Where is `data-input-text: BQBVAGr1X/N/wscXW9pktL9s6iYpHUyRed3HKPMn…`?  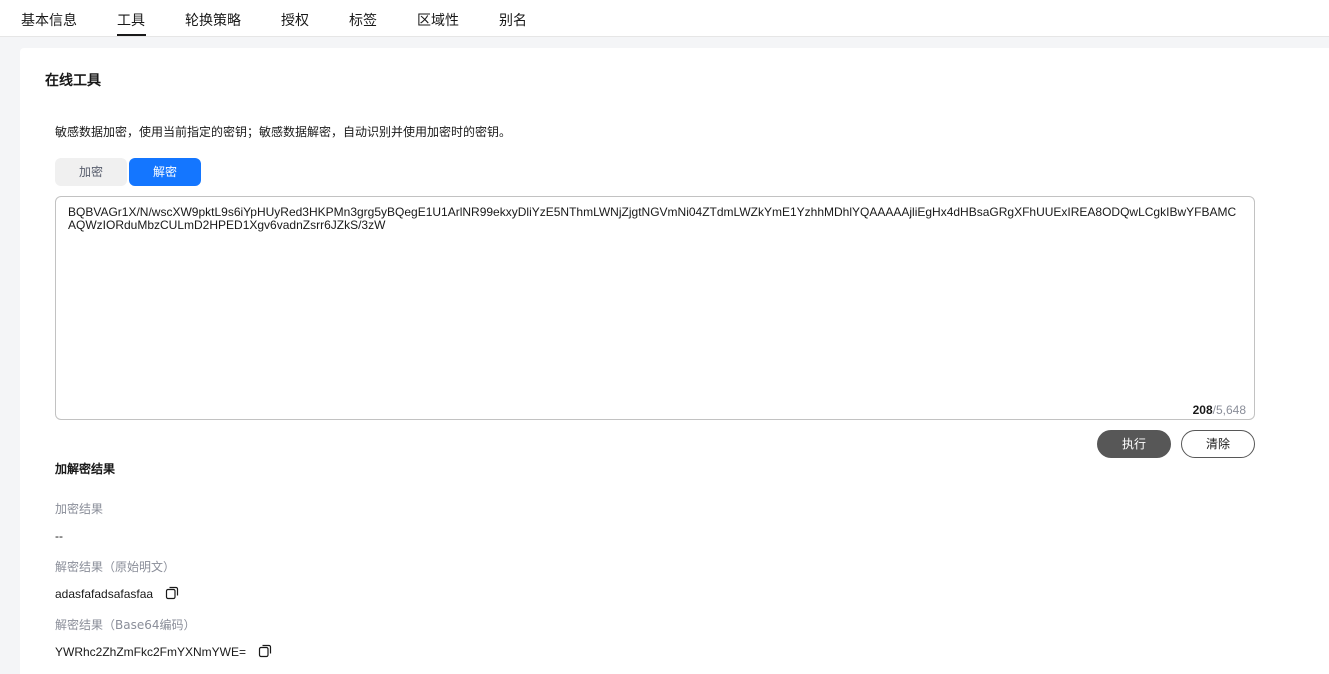 data-input-text: BQBVAGr1X/N/wscXW9pktL9s6iYpHUyRed3HKPMn… is located at coordinates (654, 219).